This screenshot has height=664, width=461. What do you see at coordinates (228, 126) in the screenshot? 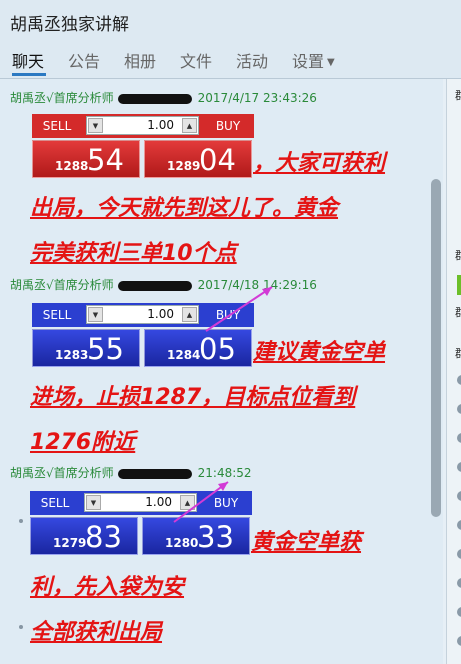
I see `buy-button: BUY` at bounding box center [228, 126].